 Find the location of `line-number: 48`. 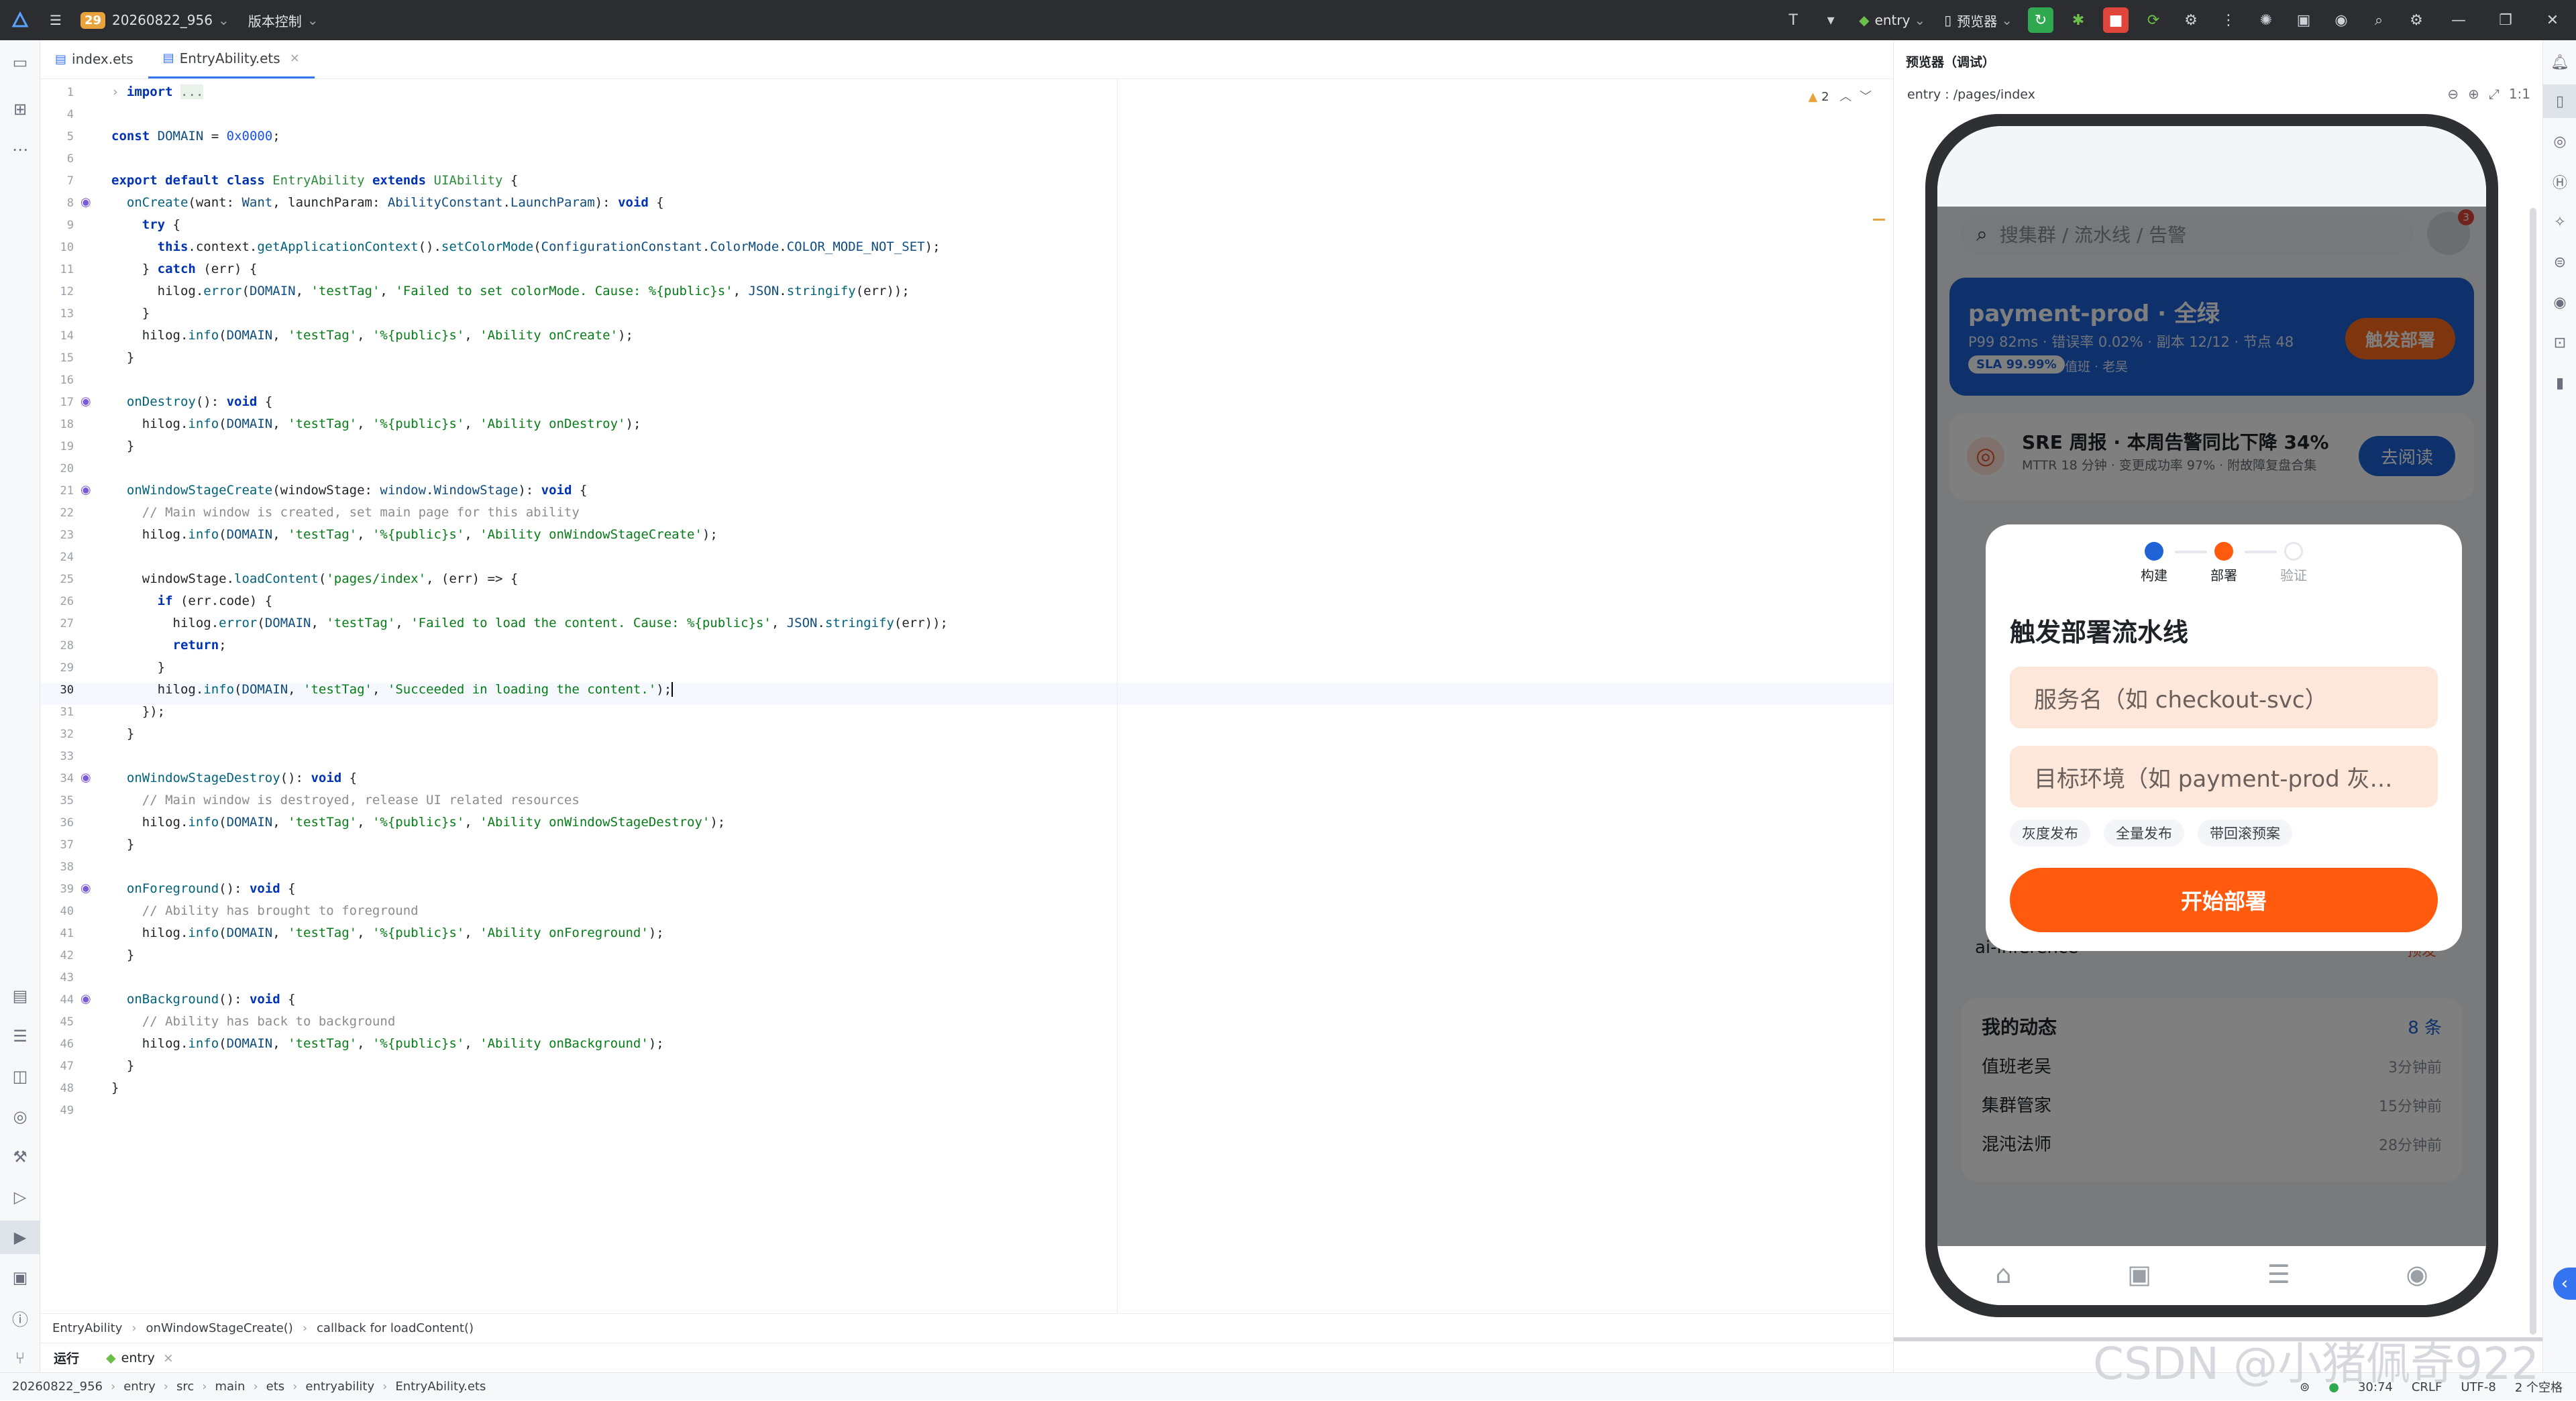

line-number: 48 is located at coordinates (57, 1088).